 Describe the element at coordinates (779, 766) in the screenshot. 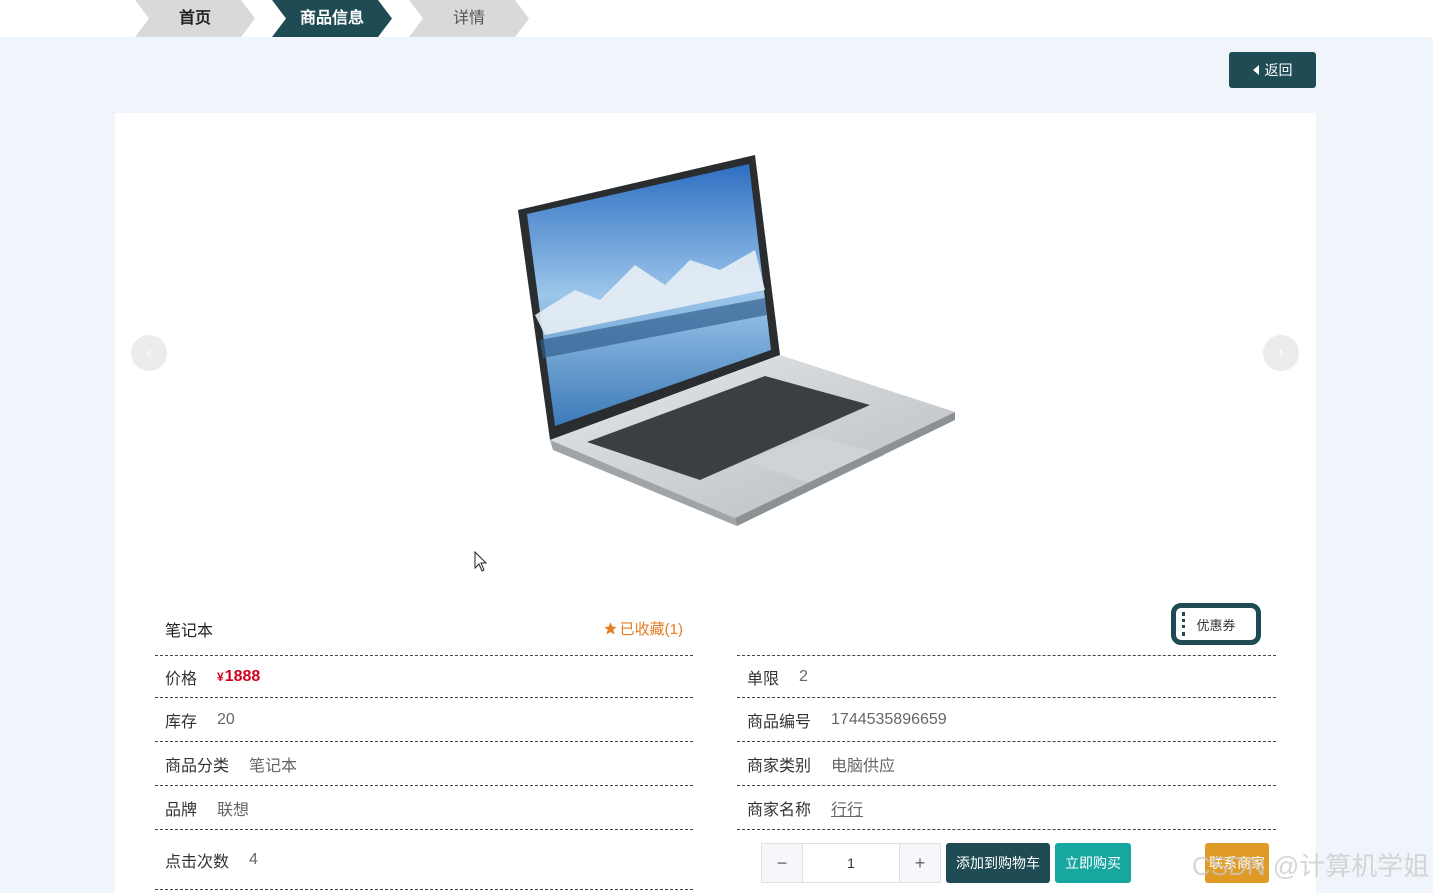

I see `field-label: 商家类别` at that location.